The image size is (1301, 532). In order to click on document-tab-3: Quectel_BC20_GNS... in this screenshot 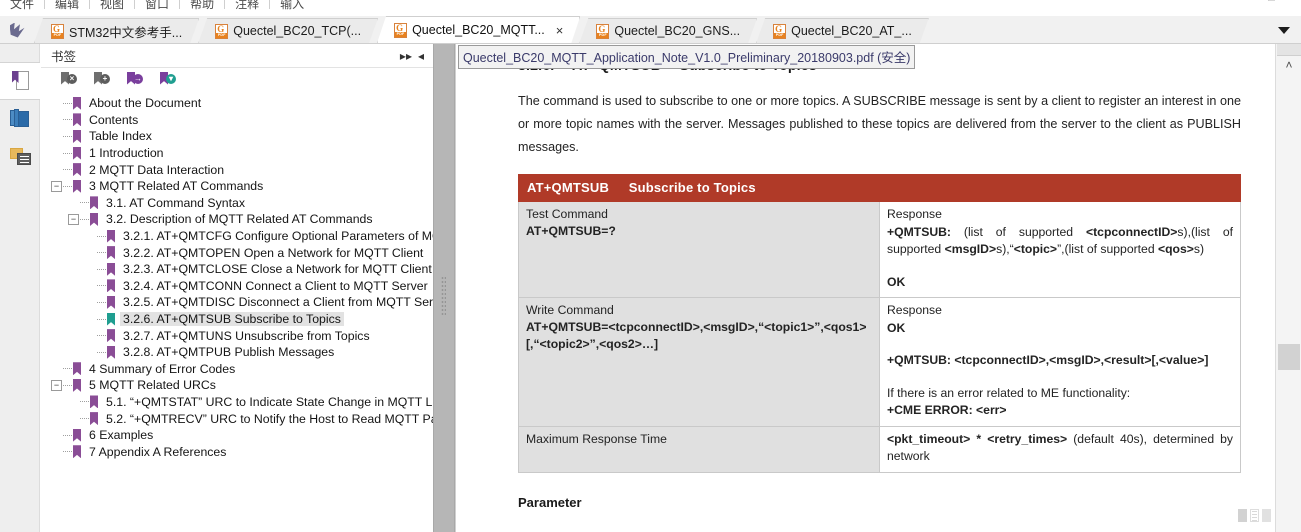, I will do `click(668, 30)`.